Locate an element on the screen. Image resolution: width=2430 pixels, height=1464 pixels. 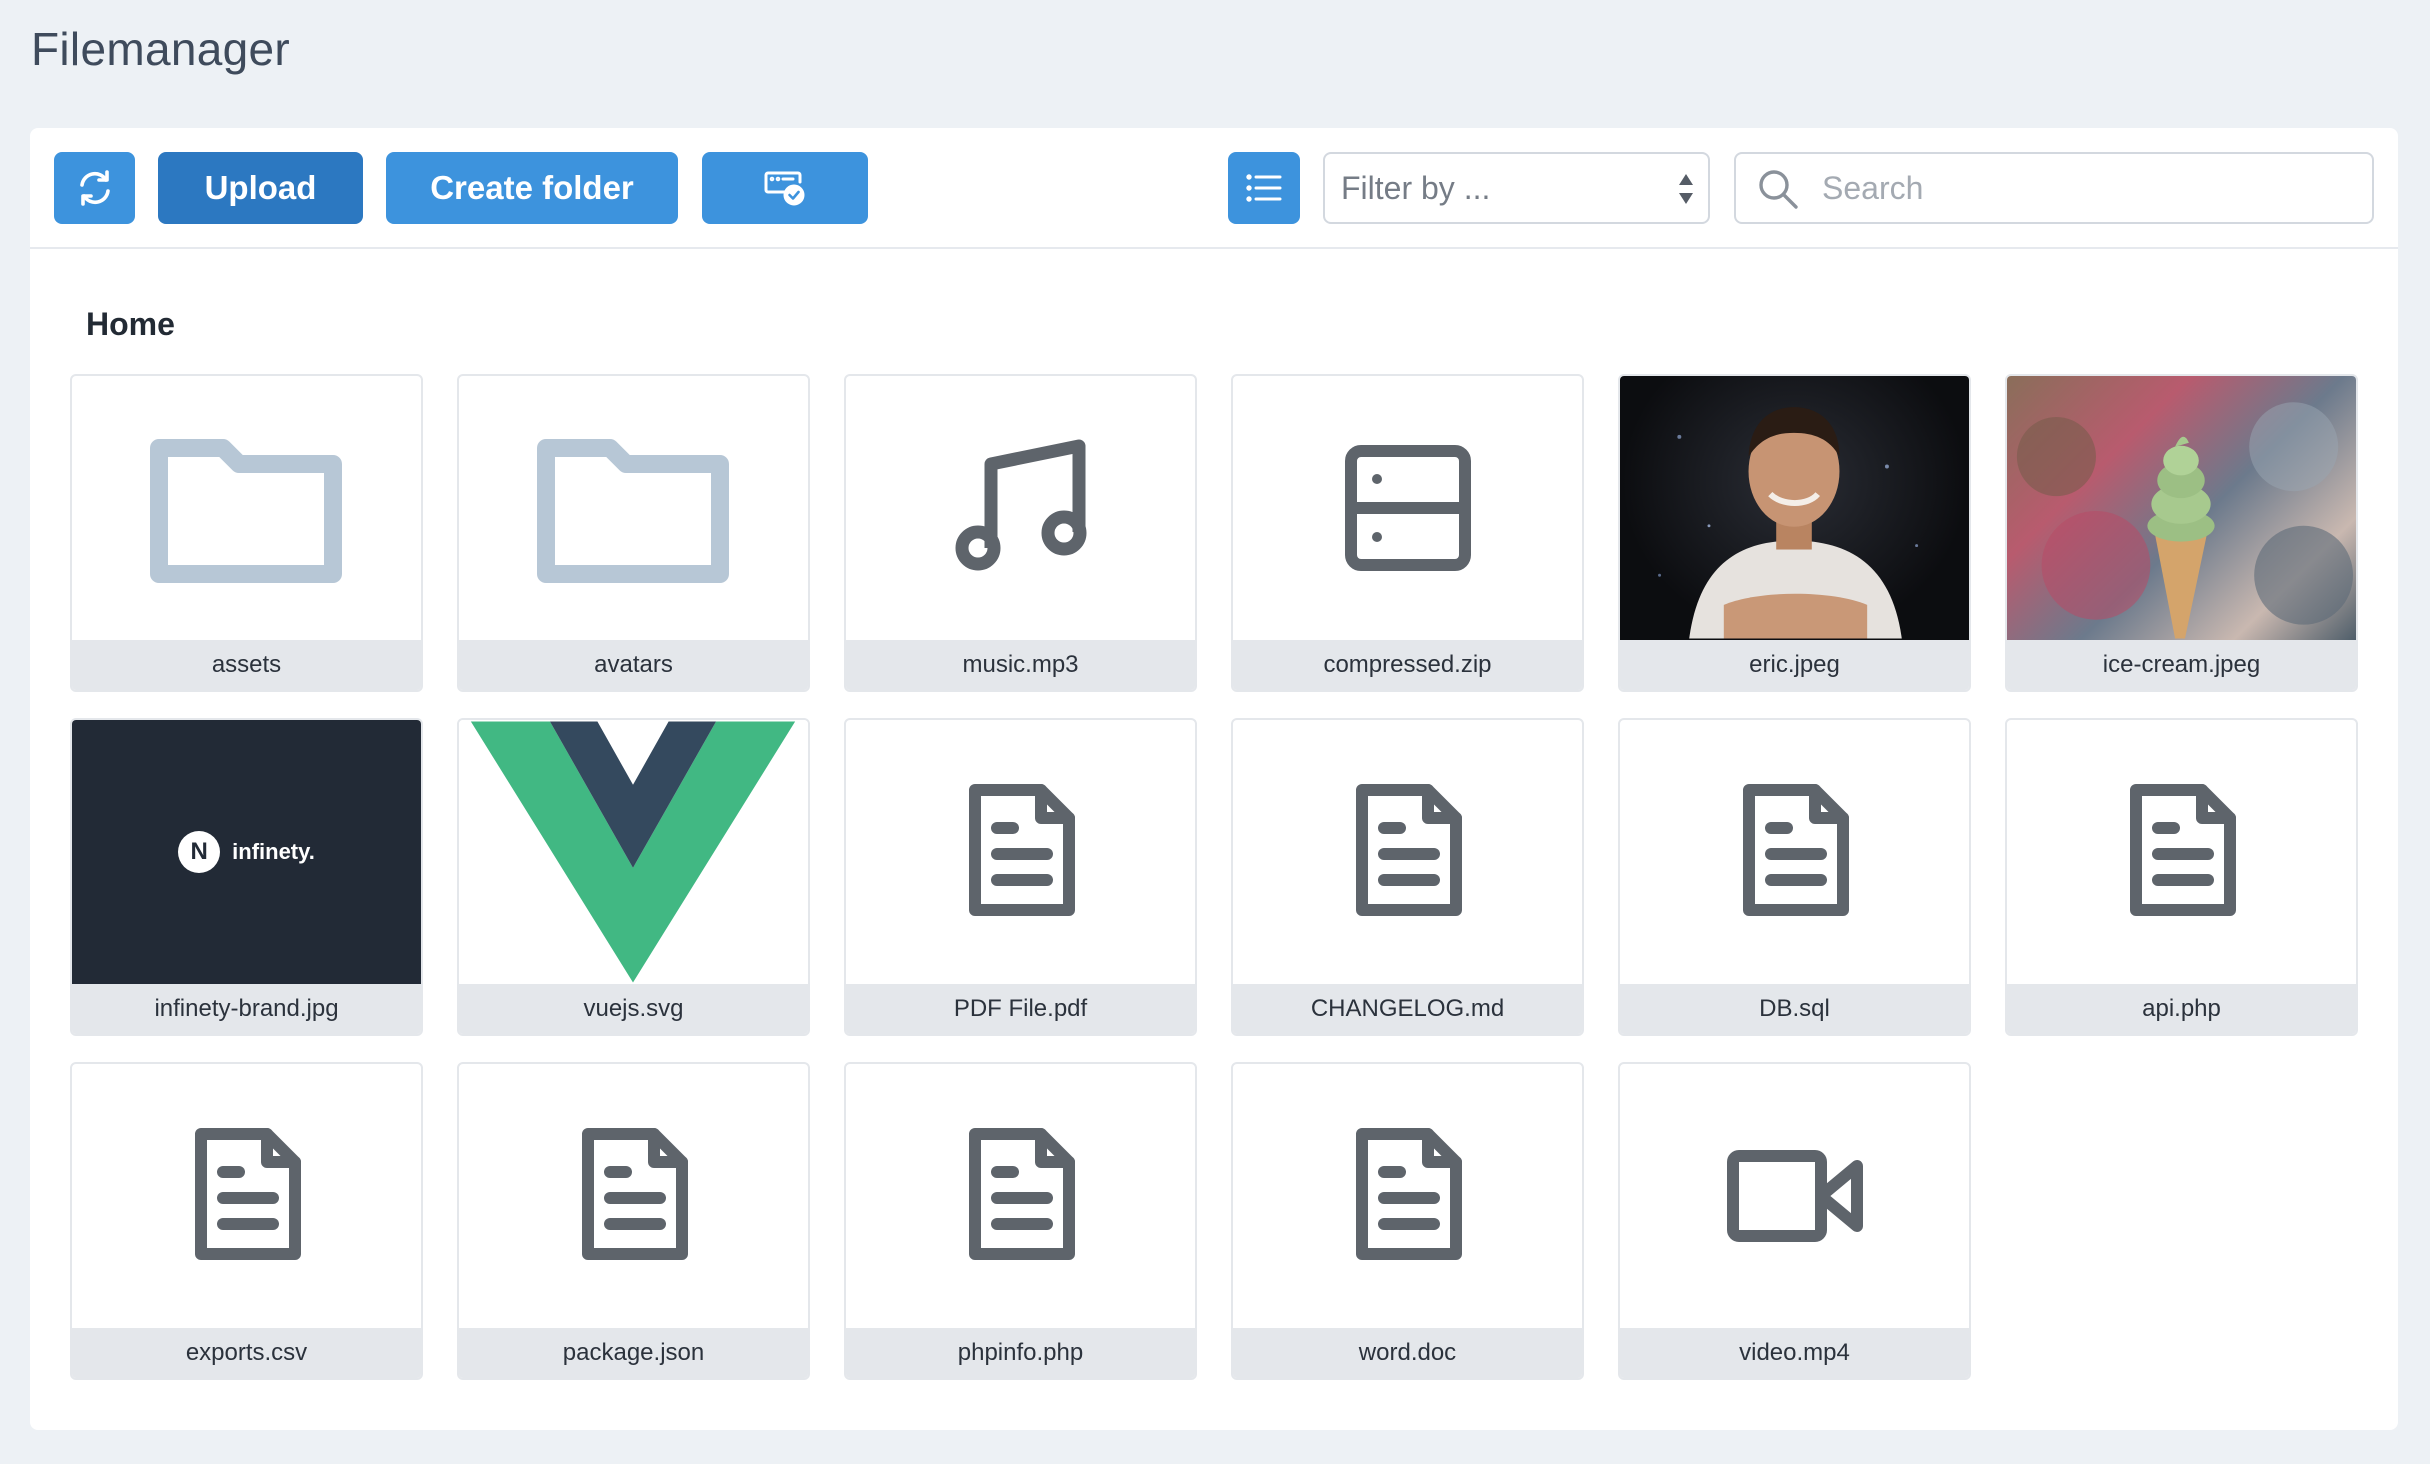
file-item: eric.jpeg is located at coordinates (1794, 533).